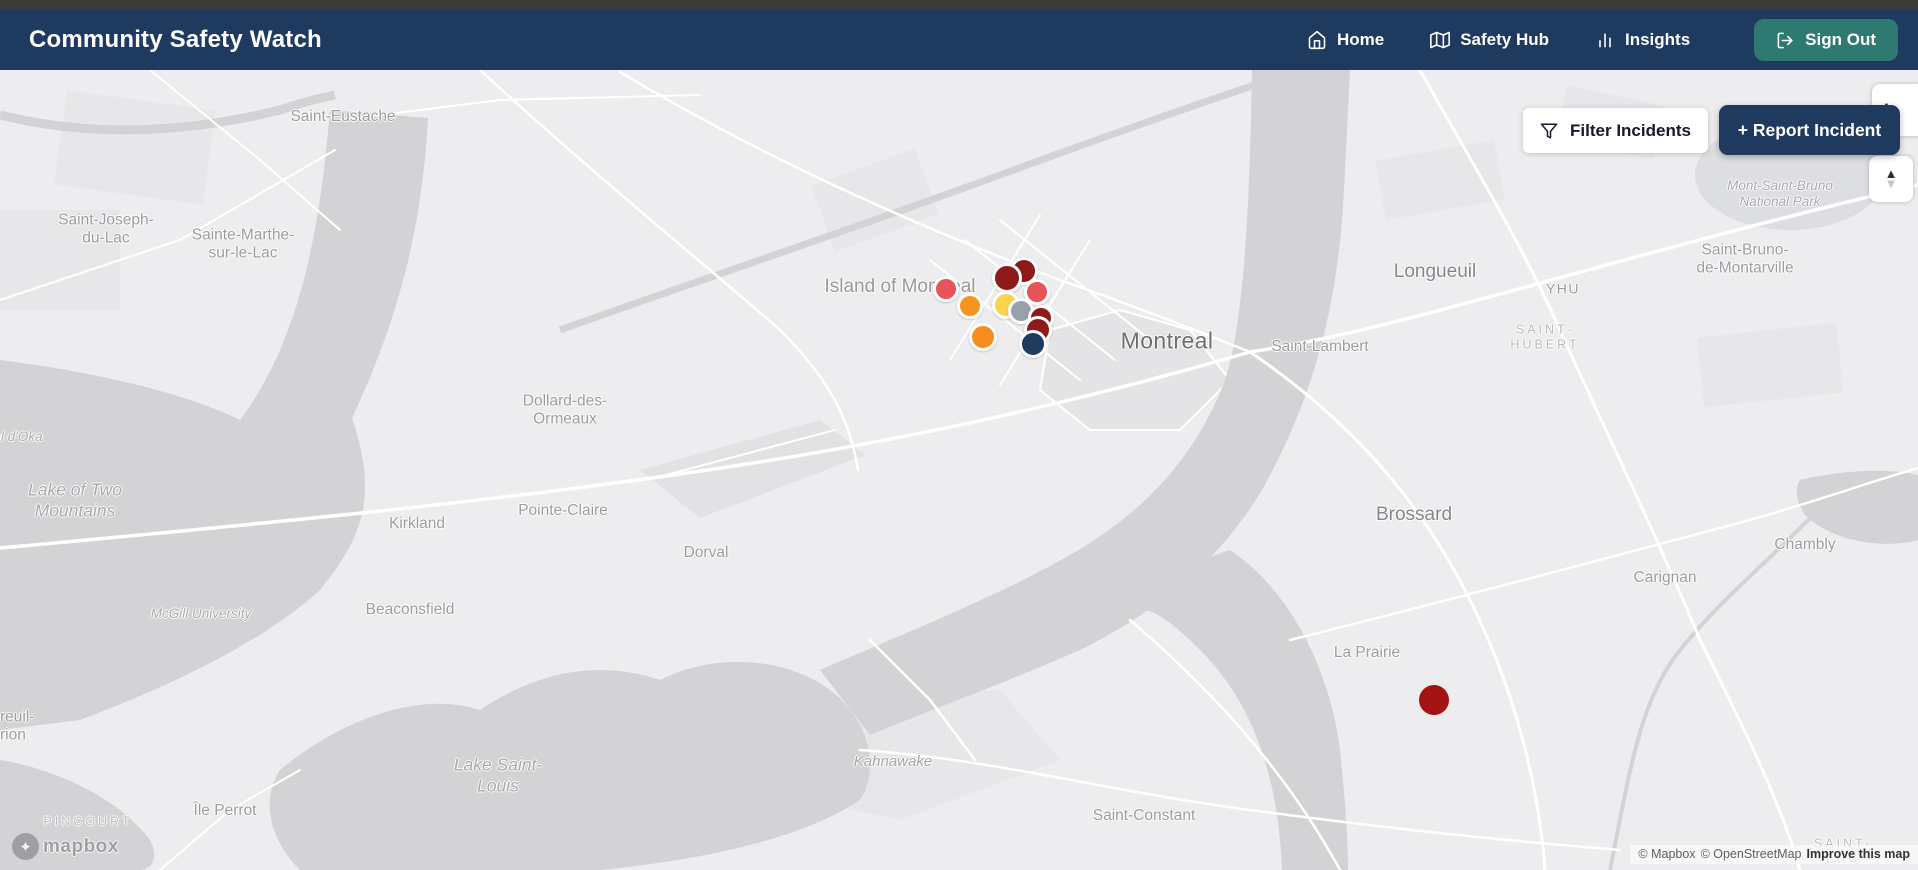  Describe the element at coordinates (1891, 183) in the screenshot. I see `arrow-down-icon: ▼` at that location.